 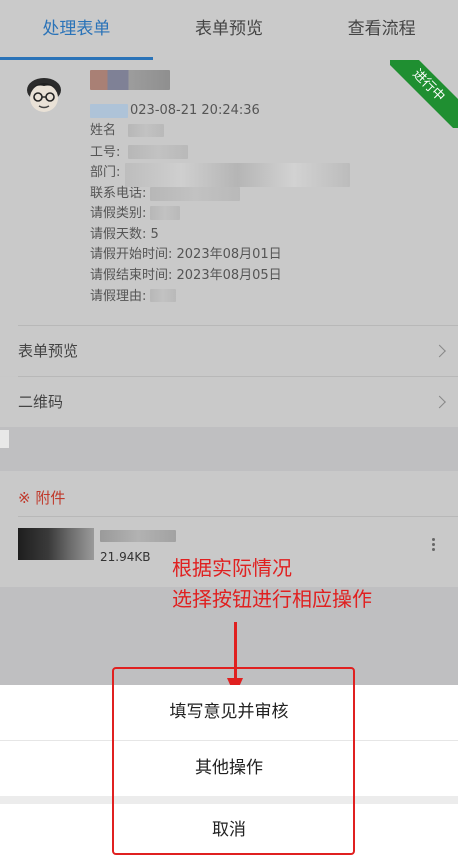 What do you see at coordinates (42, 498) in the screenshot?
I see `attachments-title: ※ 附件` at bounding box center [42, 498].